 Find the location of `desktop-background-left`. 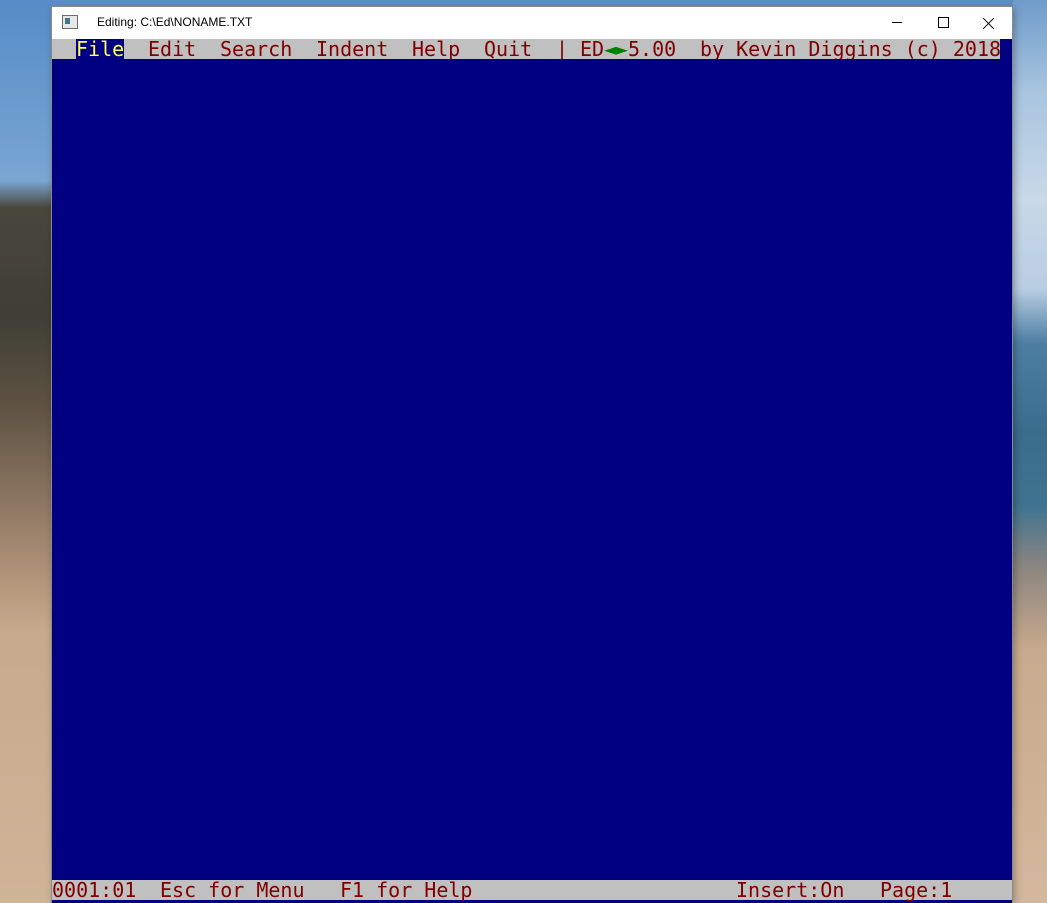

desktop-background-left is located at coordinates (26, 451).